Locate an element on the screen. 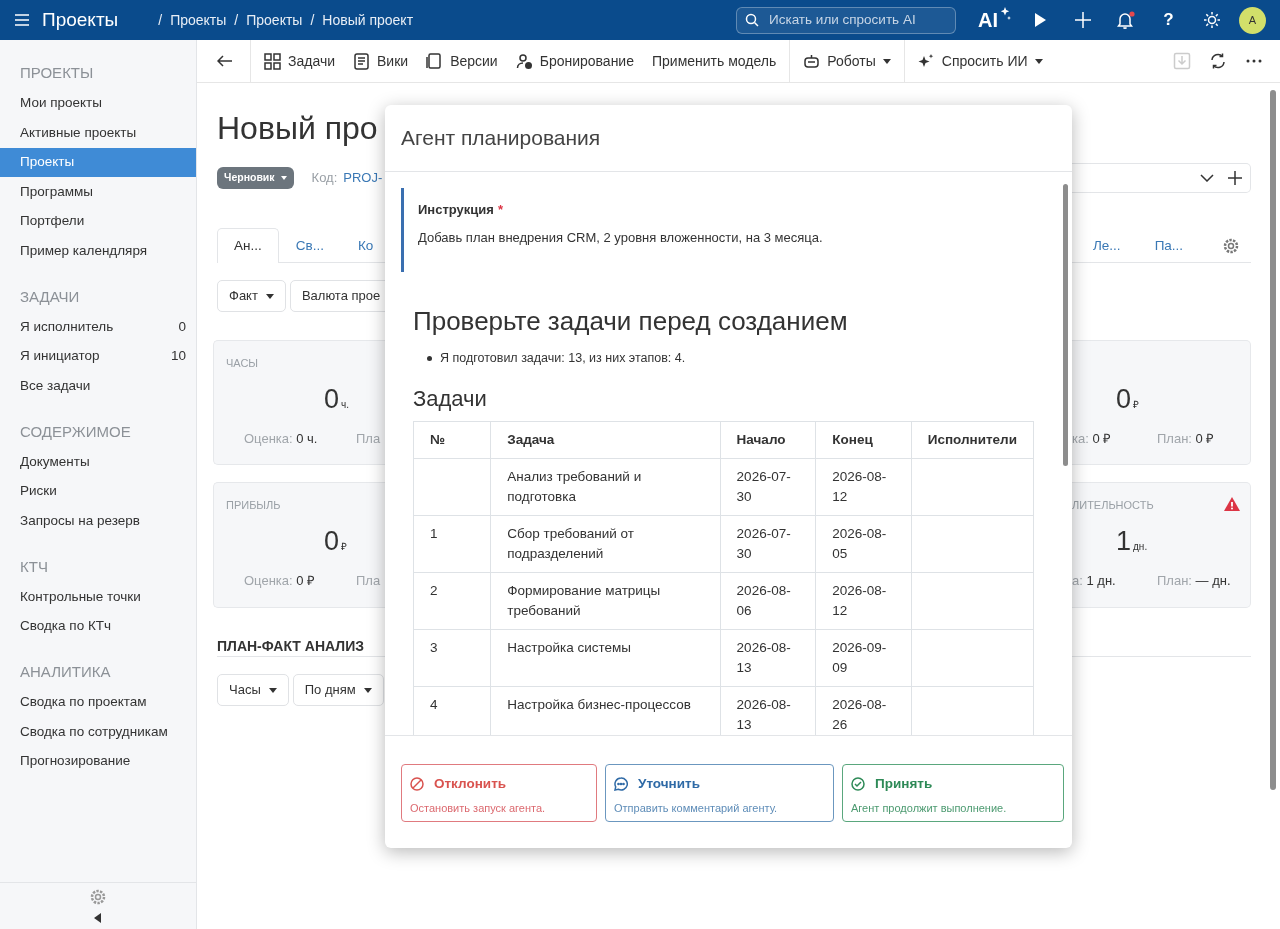 The image size is (1280, 929). page-title: Новый про is located at coordinates (298, 128).